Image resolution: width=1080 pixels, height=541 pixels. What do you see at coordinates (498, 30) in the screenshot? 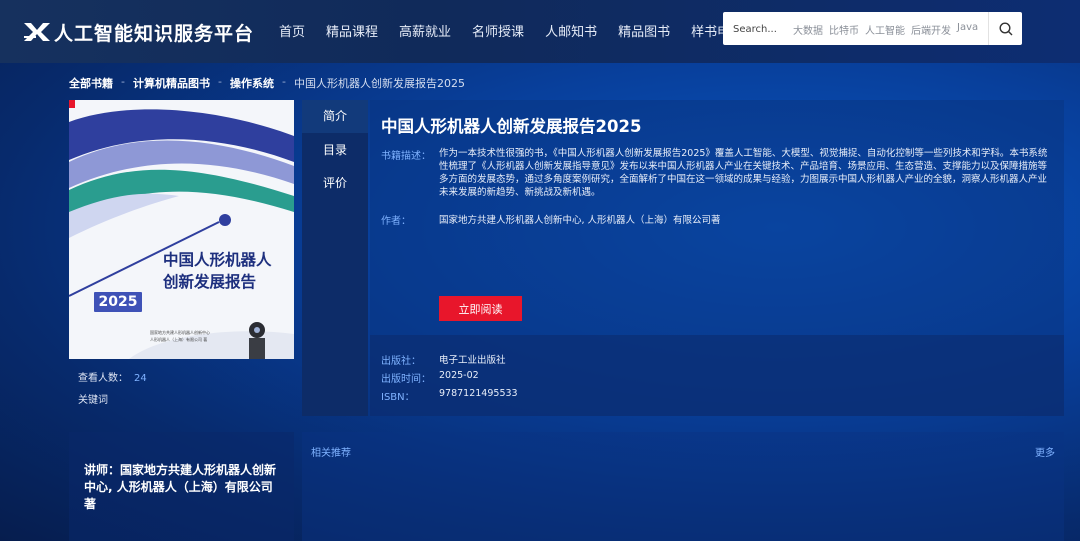
I see `nav-teachers: 名师授课` at bounding box center [498, 30].